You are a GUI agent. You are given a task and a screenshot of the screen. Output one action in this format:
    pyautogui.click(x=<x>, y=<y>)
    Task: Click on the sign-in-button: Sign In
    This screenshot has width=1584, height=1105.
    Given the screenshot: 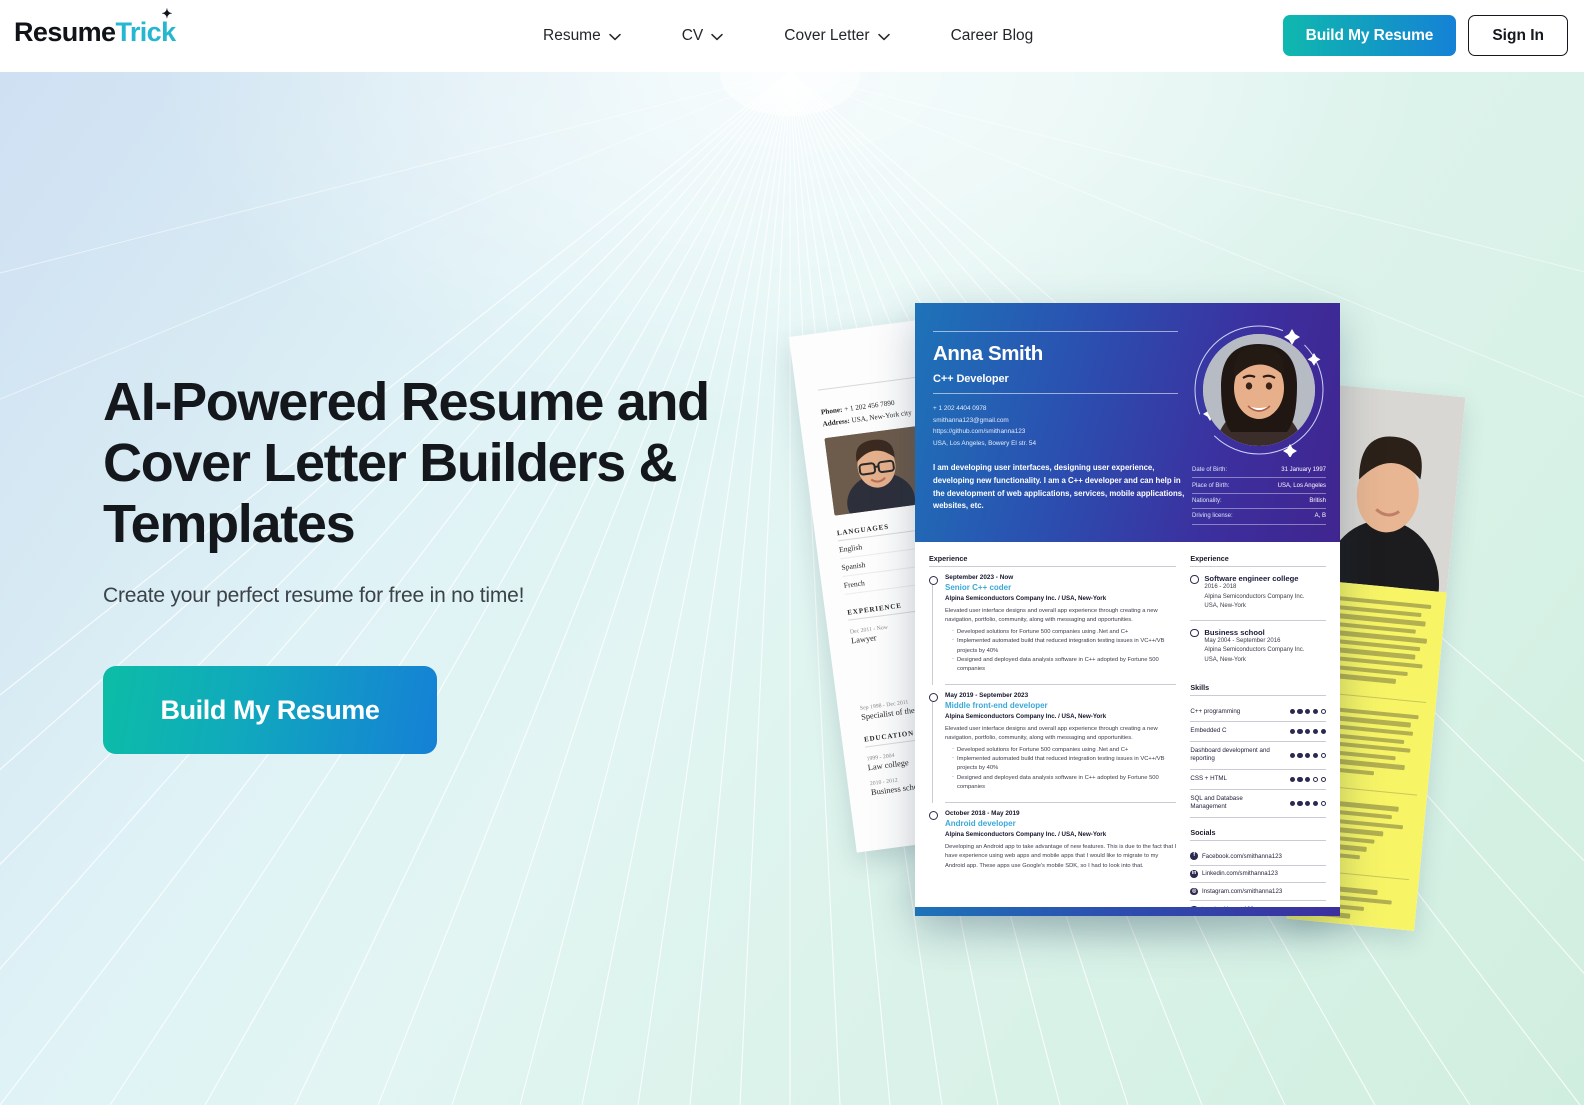 What is the action you would take?
    pyautogui.click(x=1518, y=35)
    